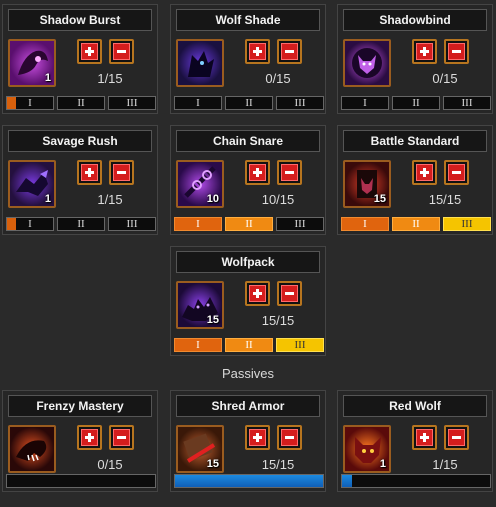 The image size is (496, 507). Describe the element at coordinates (32, 184) in the screenshot. I see `savage-rush-icon: 1` at that location.